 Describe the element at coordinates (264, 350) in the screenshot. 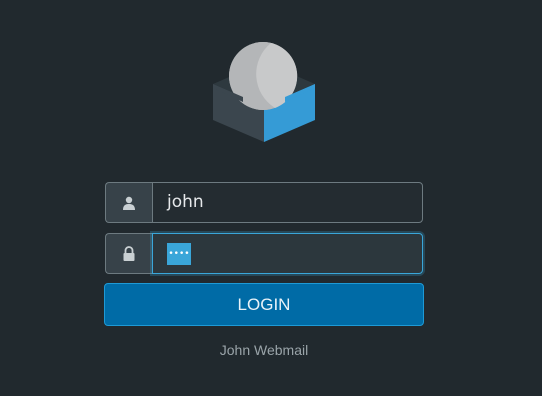

I see `product-name: John Webmail` at that location.